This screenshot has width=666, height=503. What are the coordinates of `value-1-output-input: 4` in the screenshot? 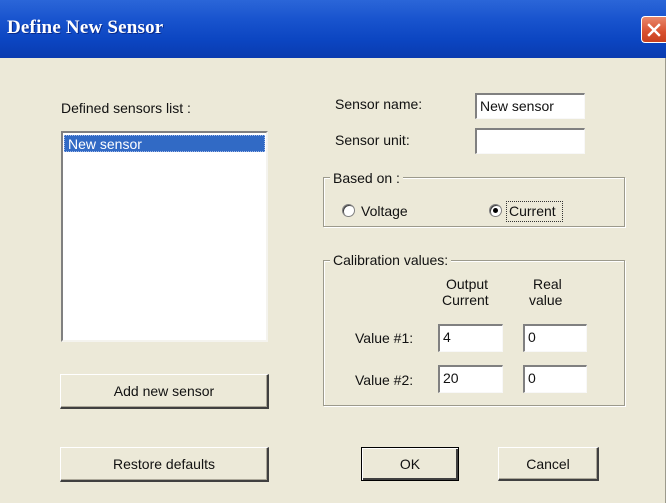 It's located at (470, 338).